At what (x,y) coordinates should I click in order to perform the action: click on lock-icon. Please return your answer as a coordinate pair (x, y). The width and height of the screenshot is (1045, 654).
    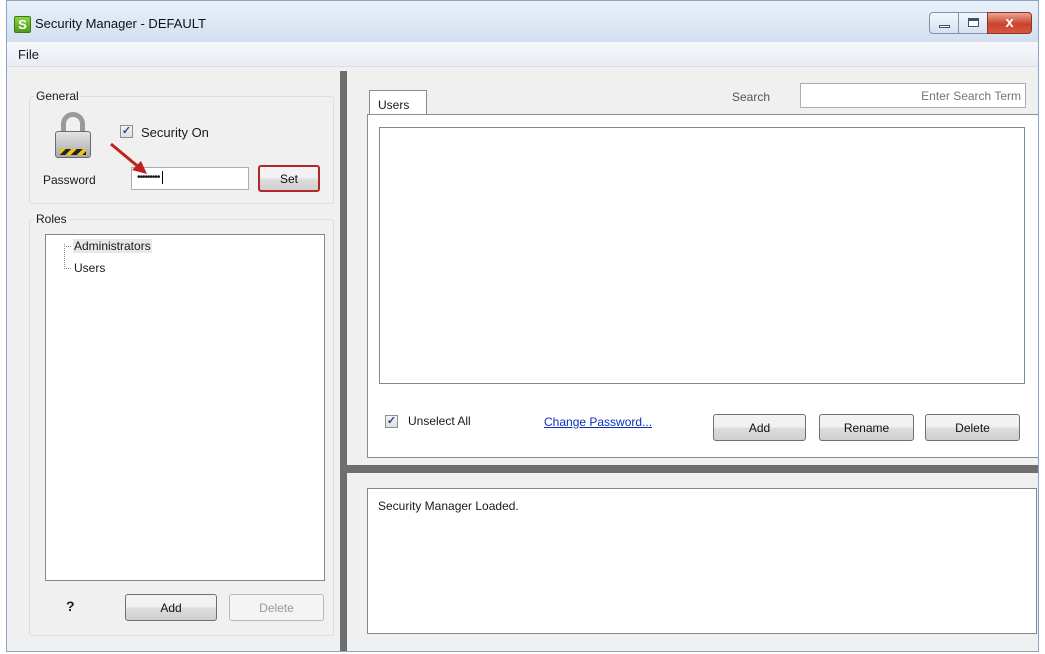
    Looking at the image, I should click on (73, 135).